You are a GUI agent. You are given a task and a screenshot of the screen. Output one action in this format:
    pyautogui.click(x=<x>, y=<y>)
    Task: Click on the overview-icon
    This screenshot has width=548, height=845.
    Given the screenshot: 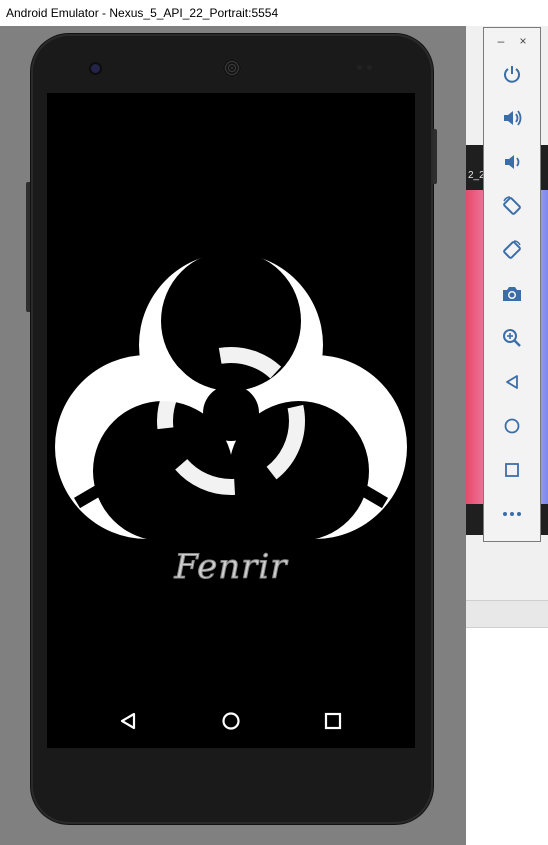 What is the action you would take?
    pyautogui.click(x=512, y=470)
    